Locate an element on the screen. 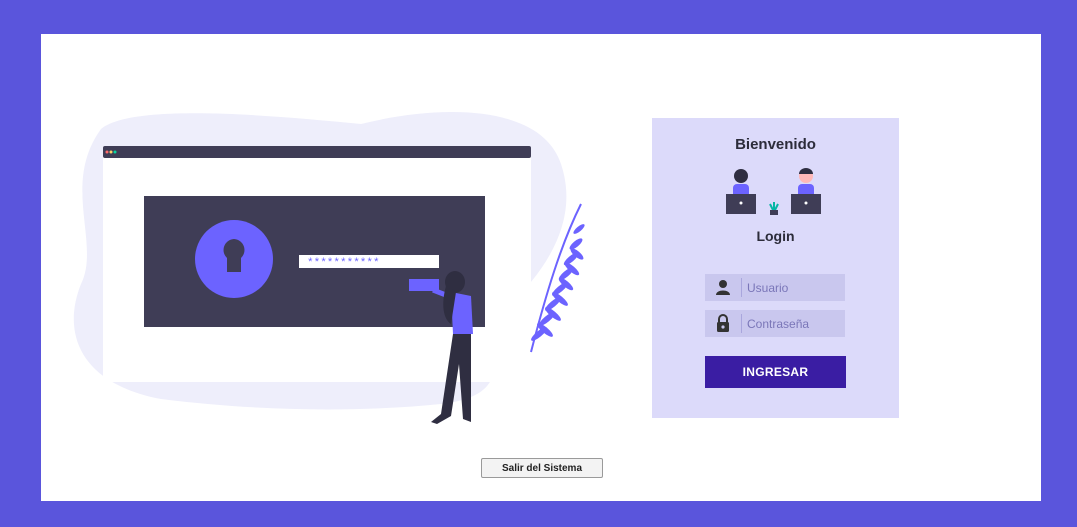 The width and height of the screenshot is (1077, 527). password-mask: *********** is located at coordinates (343, 264).